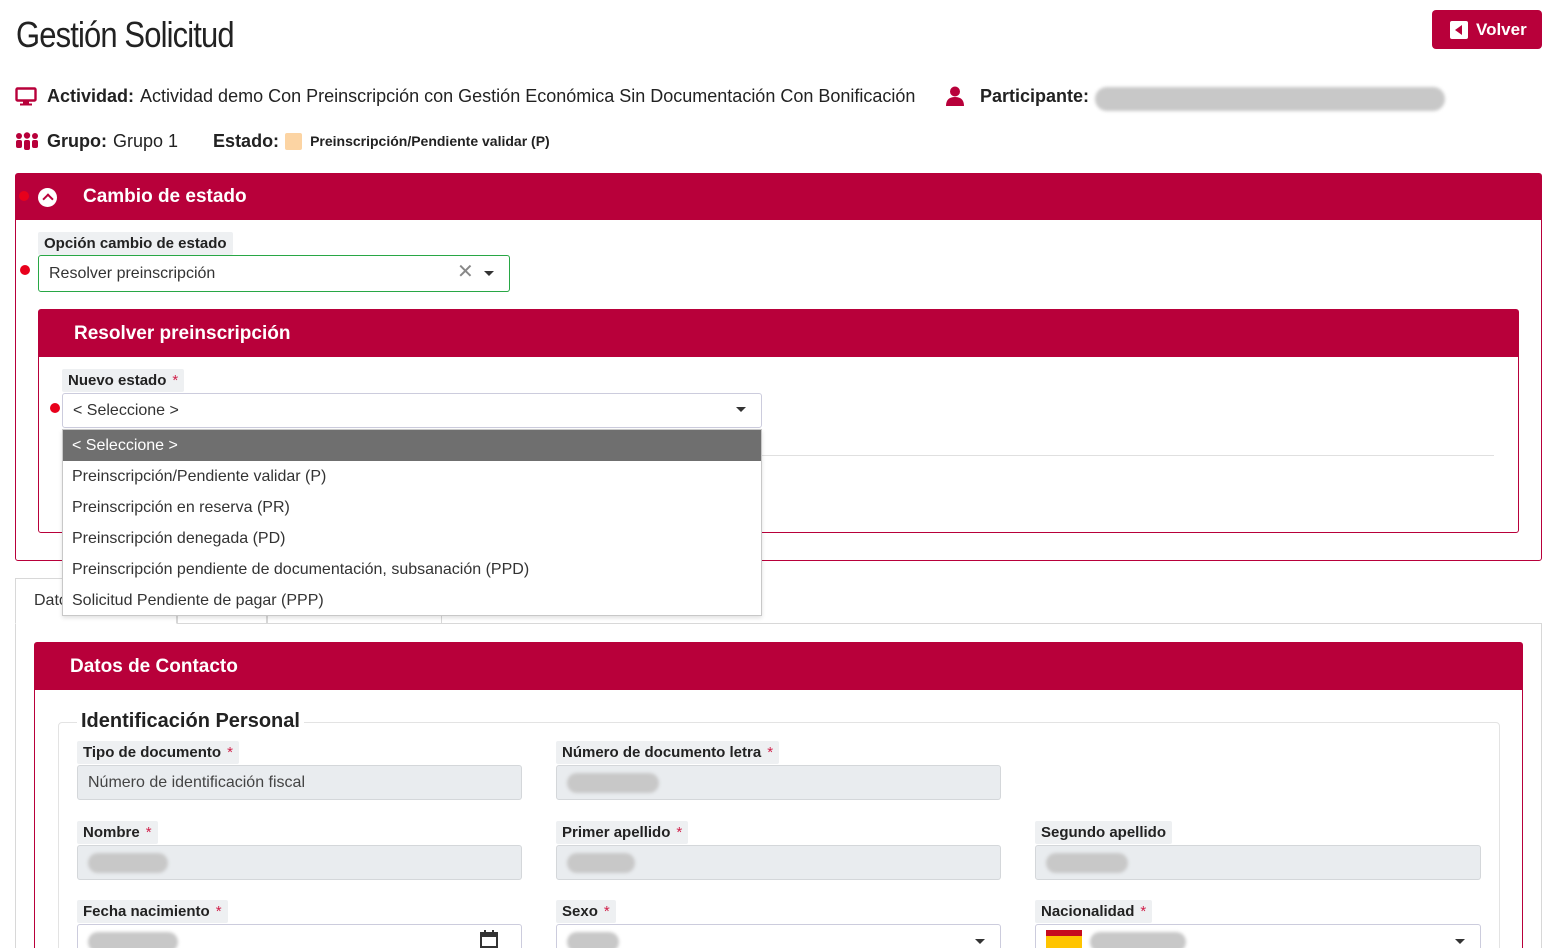  Describe the element at coordinates (1035, 95) in the screenshot. I see `participante-label: Participante:` at that location.